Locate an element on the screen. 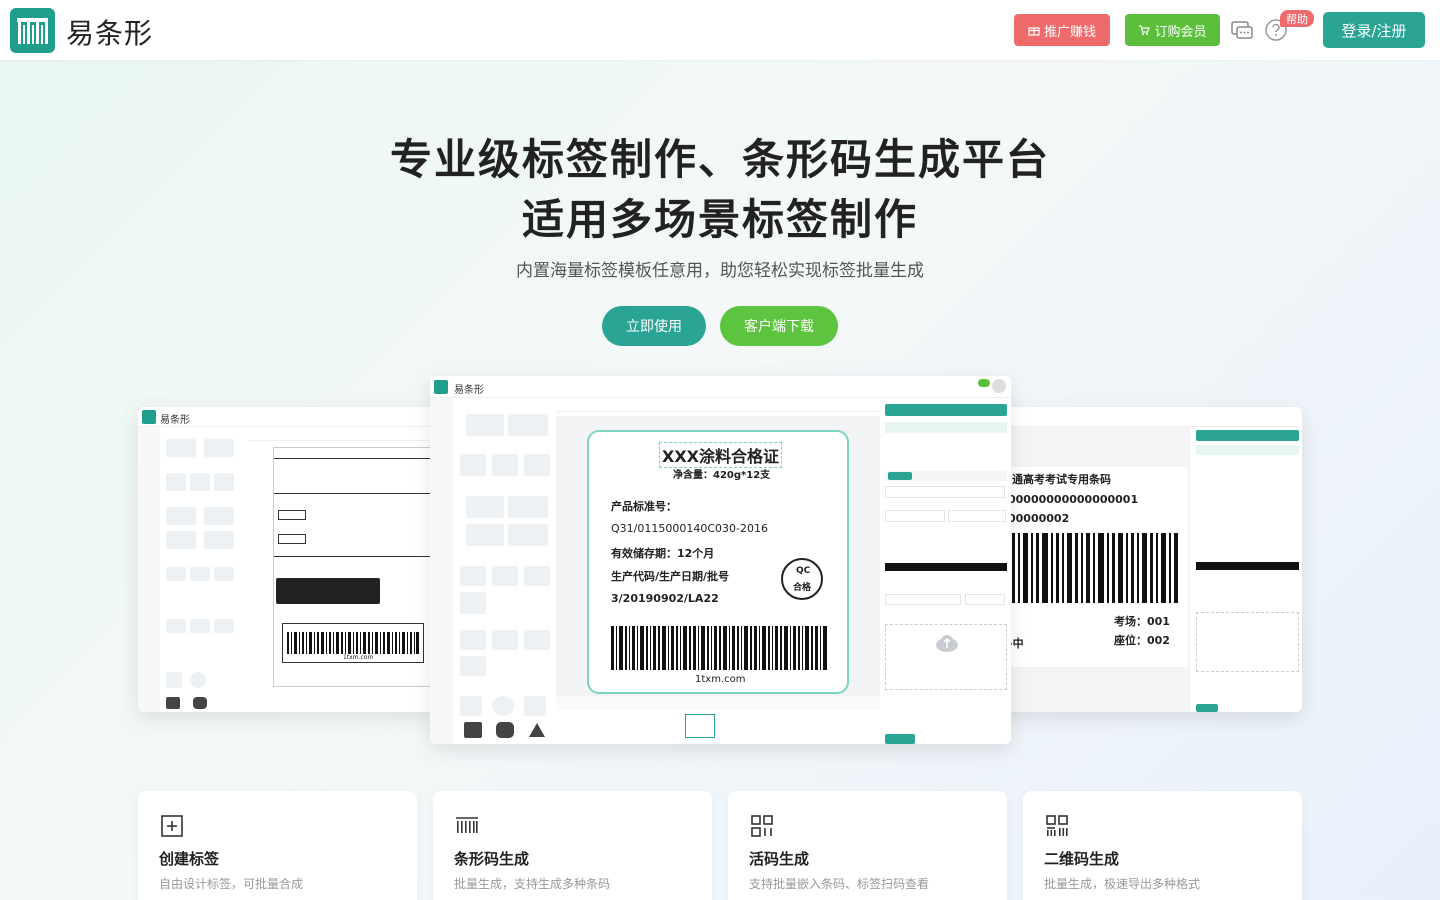 The width and height of the screenshot is (1440, 900). top-header: 易条形 推广赚钱 订购会员 帮助 登录/注册 is located at coordinates (720, 30).